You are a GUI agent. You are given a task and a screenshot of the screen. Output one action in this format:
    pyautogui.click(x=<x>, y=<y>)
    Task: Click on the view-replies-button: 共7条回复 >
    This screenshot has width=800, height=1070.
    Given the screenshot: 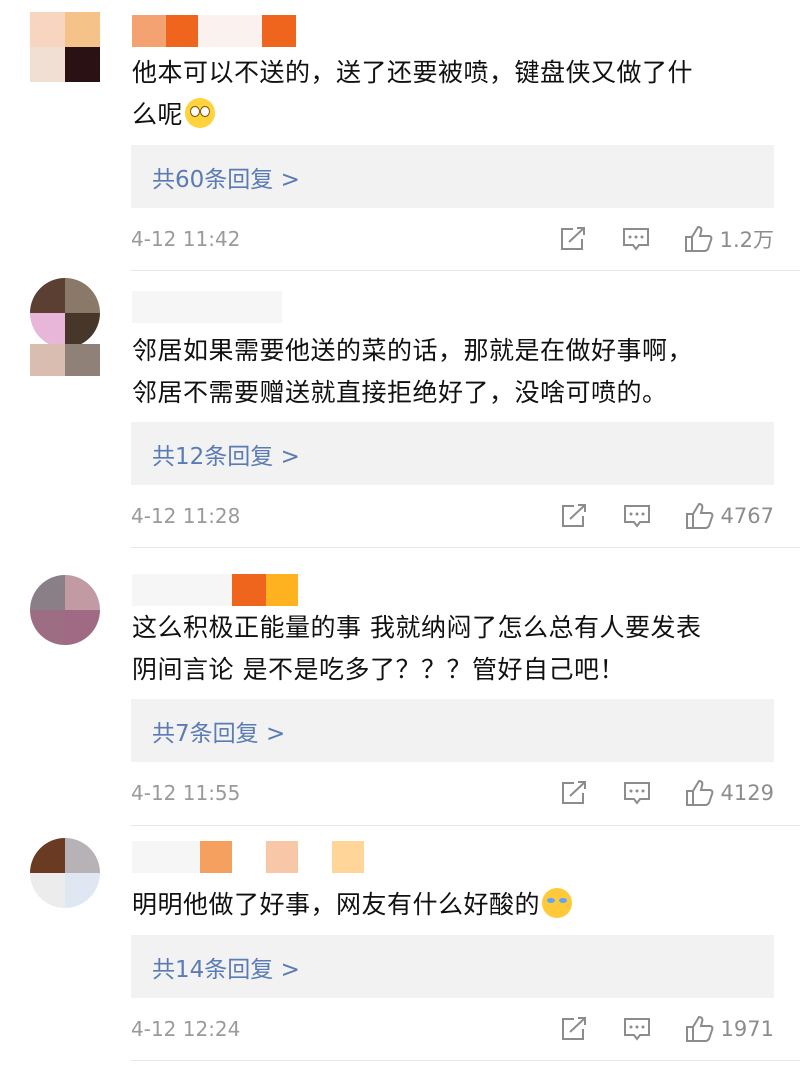 What is the action you would take?
    pyautogui.click(x=452, y=730)
    